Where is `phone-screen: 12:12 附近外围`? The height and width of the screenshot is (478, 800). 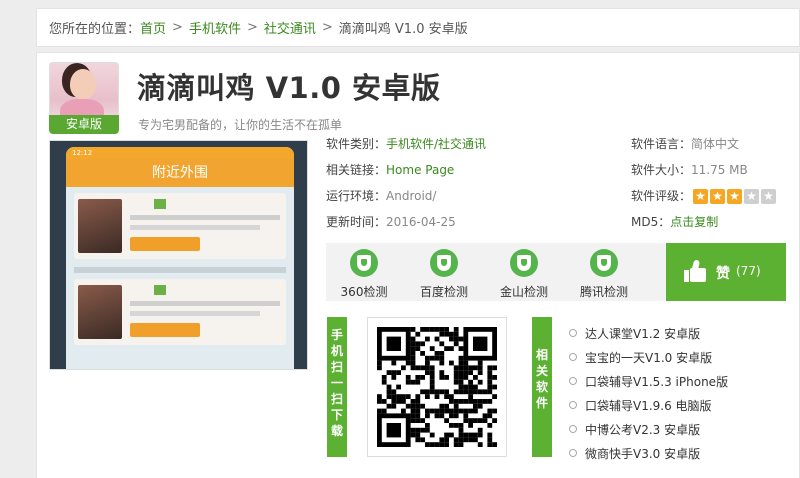
phone-screen: 12:12 附近外围 is located at coordinates (180, 258).